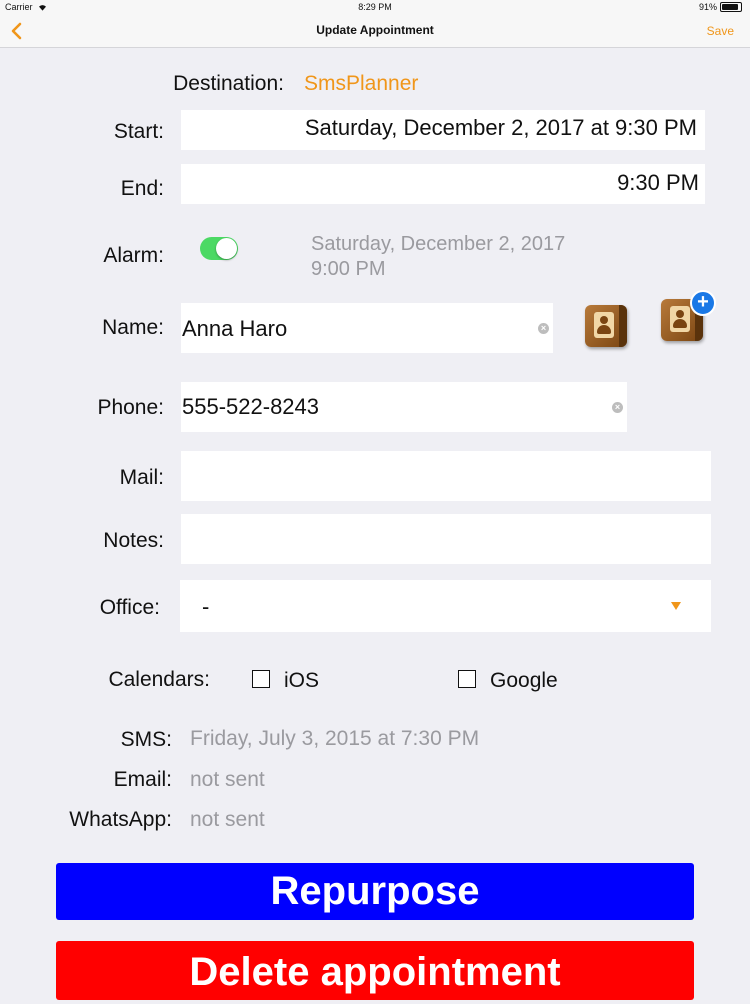 This screenshot has width=750, height=1004. Describe the element at coordinates (375, 891) in the screenshot. I see `repurpose-button: Repurpose` at that location.